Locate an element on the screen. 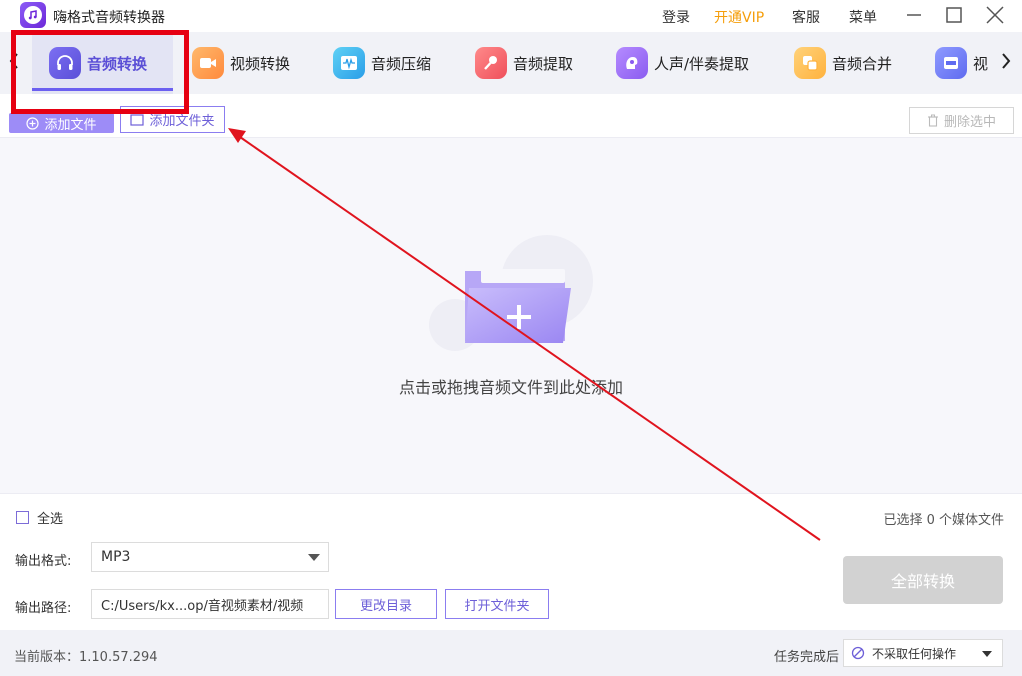 This screenshot has width=1022, height=676. video-camera-icon is located at coordinates (208, 63).